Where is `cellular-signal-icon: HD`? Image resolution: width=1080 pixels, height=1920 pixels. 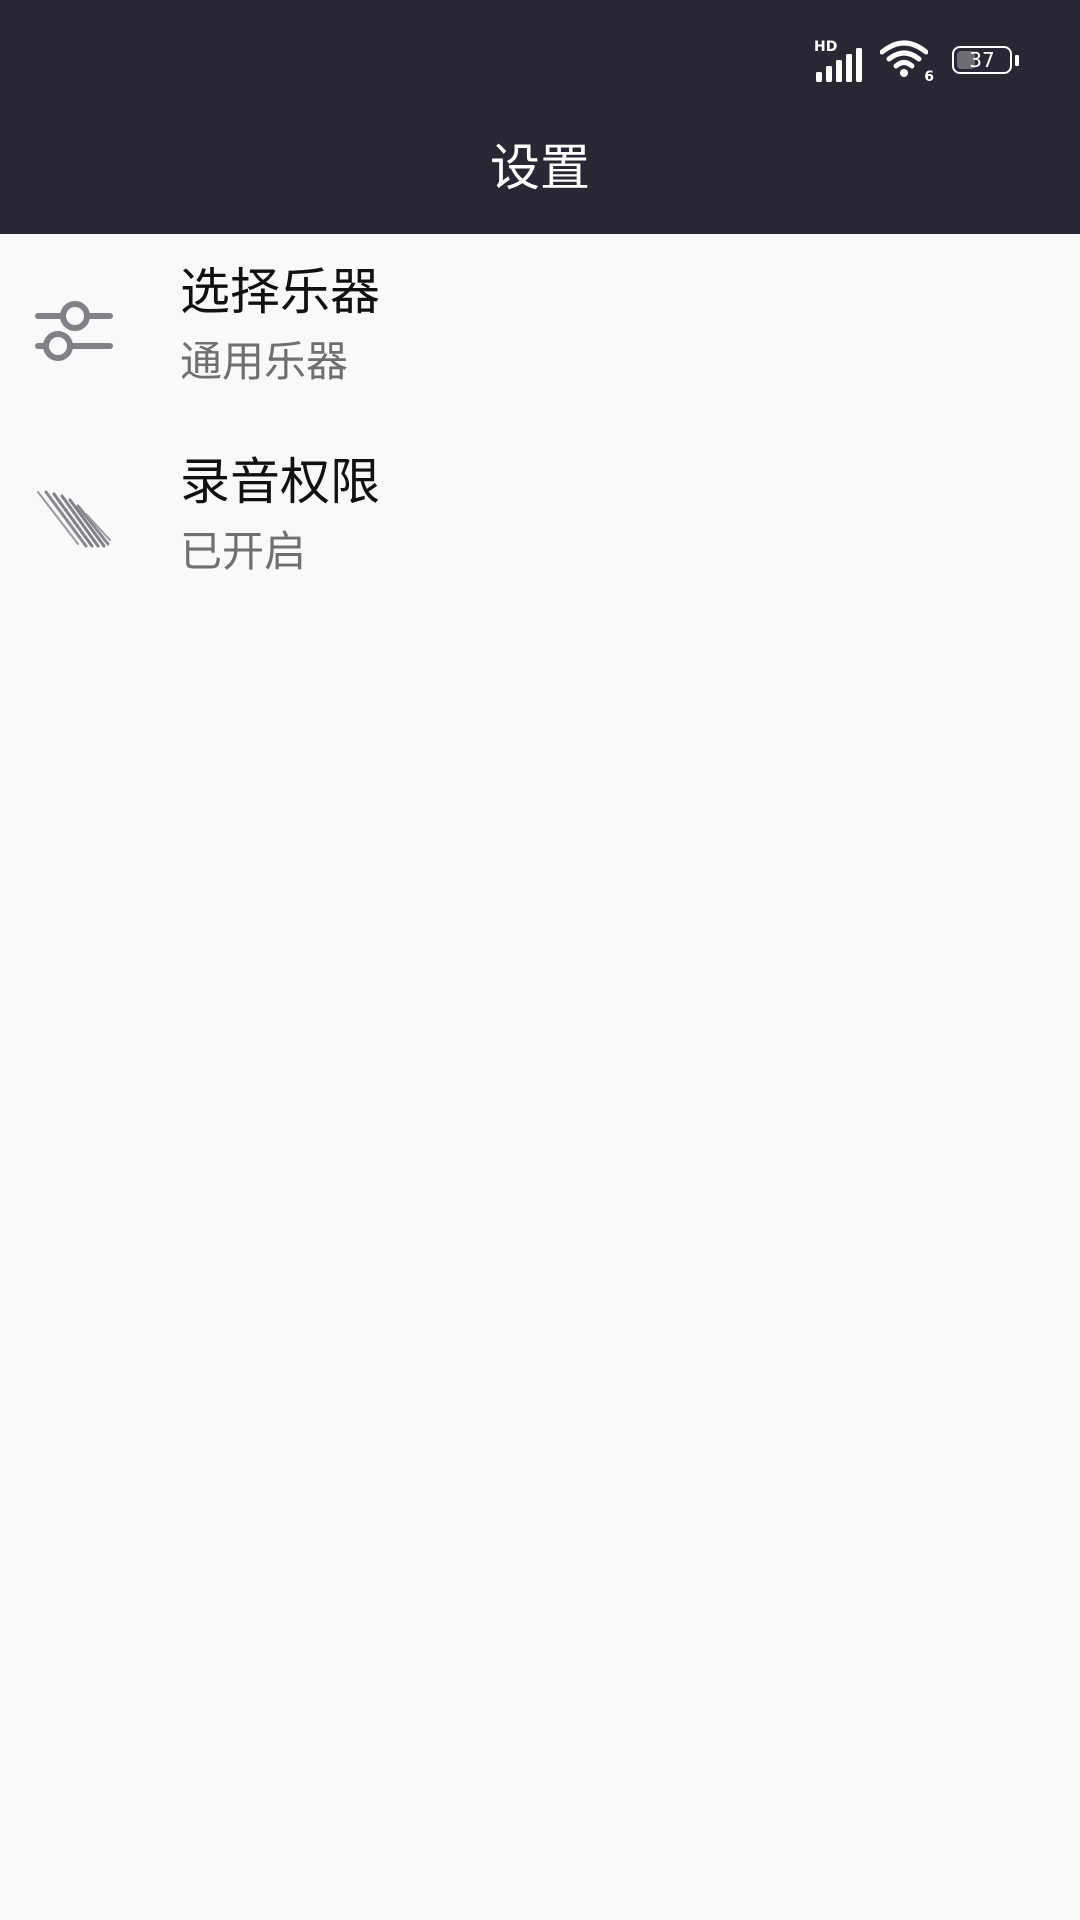 cellular-signal-icon: HD is located at coordinates (840, 62).